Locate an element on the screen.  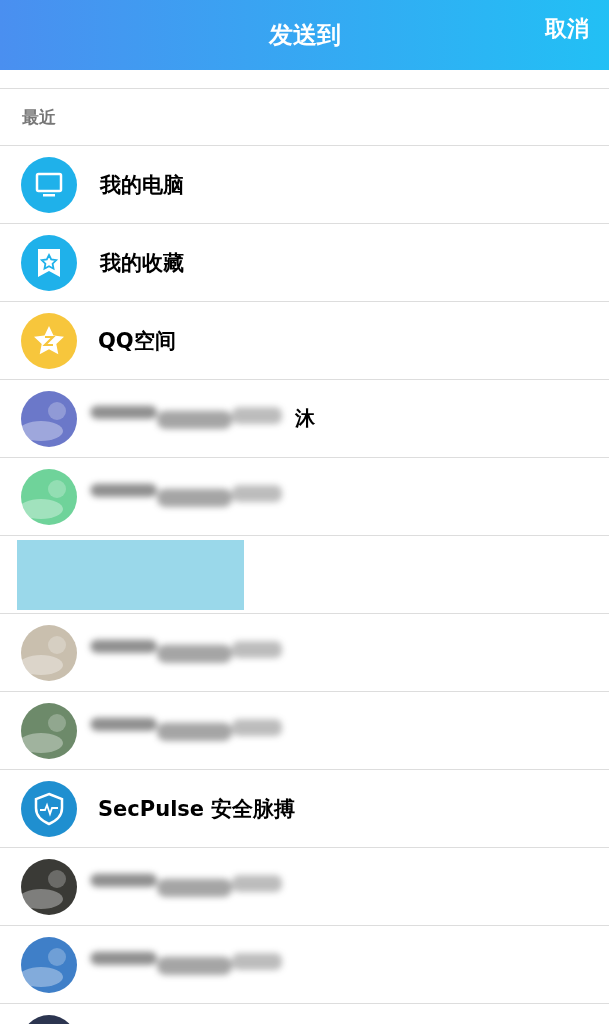
contact-name: SecPulse 安全脉搏 is located at coordinates (197, 808).